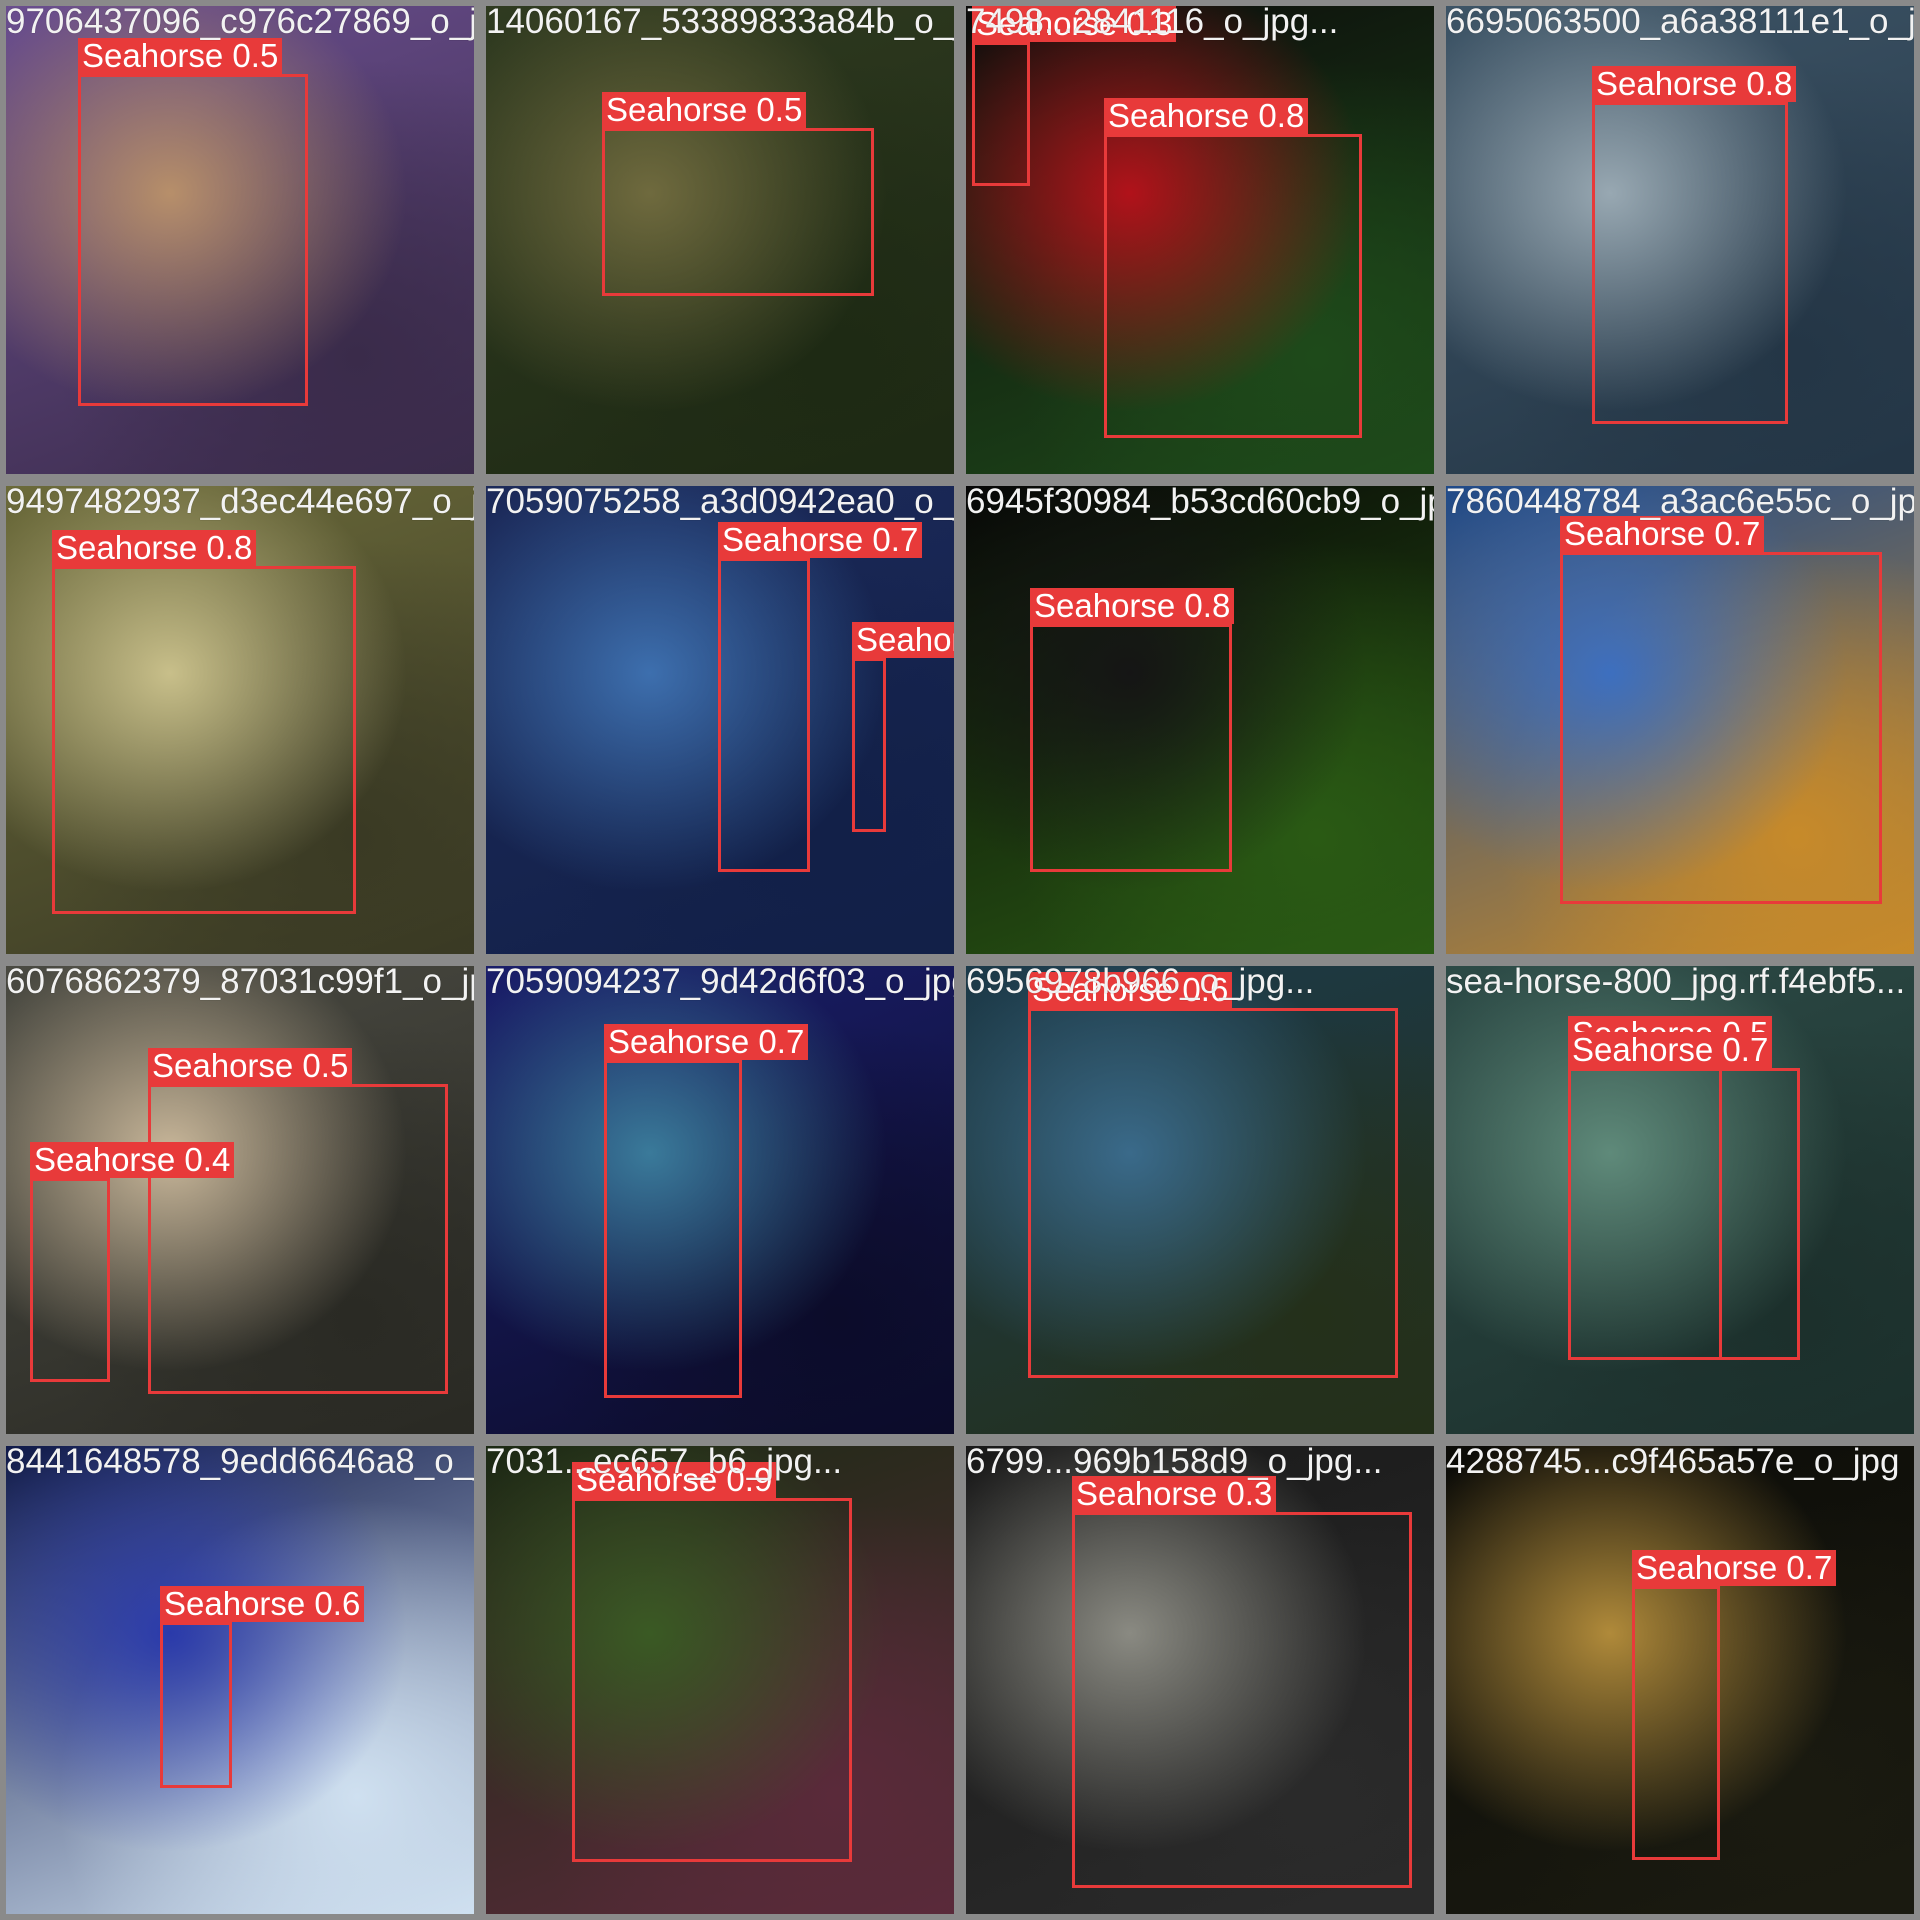 Image resolution: width=1920 pixels, height=1920 pixels. Describe the element at coordinates (132, 1160) in the screenshot. I see `detection-label: Seahorse 0.4` at that location.